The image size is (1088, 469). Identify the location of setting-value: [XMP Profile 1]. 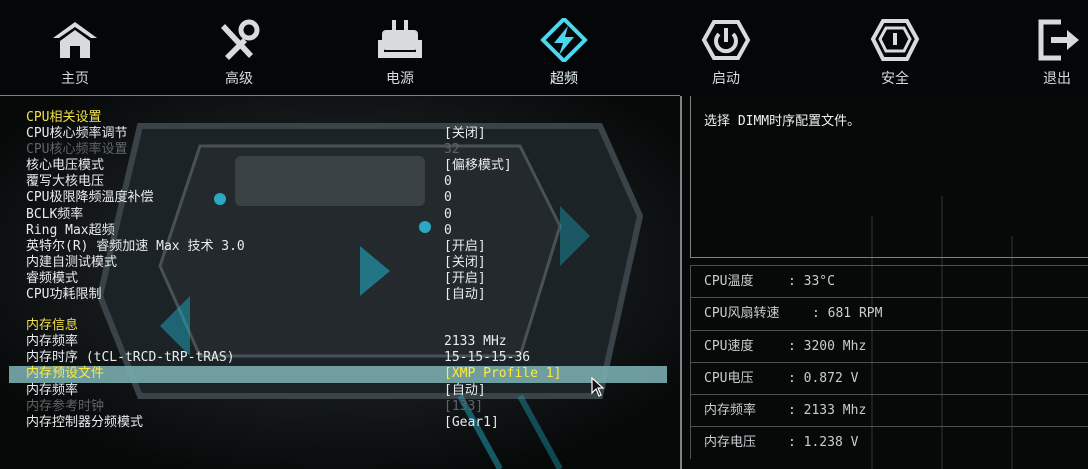
(502, 374).